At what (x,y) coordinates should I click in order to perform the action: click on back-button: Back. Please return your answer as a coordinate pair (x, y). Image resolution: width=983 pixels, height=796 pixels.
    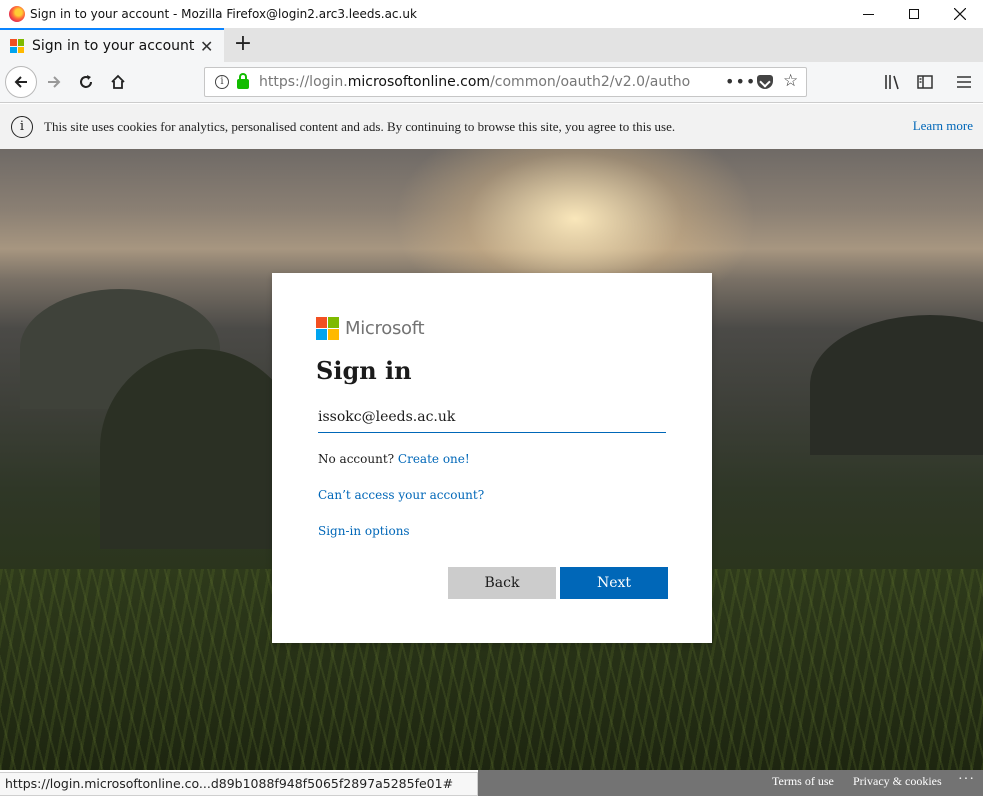
    Looking at the image, I should click on (502, 583).